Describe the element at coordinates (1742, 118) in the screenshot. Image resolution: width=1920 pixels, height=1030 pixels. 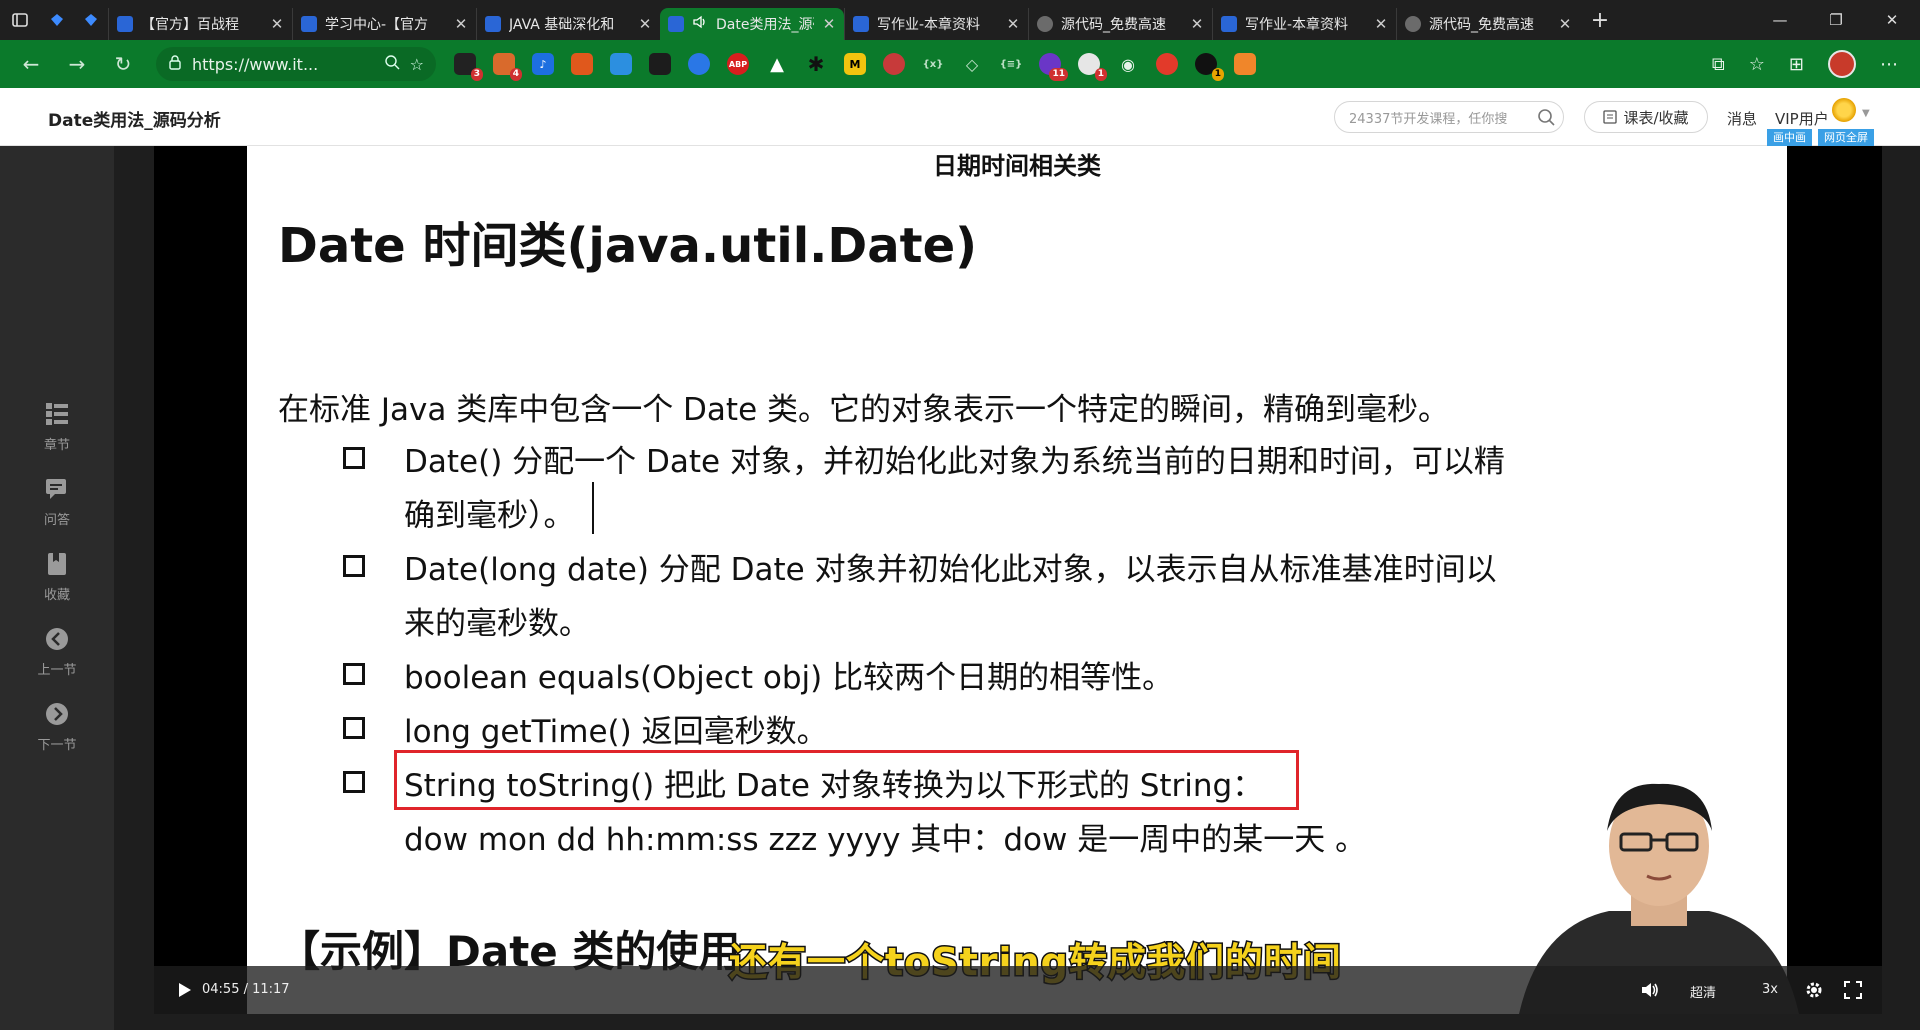
I see `messages-link: 消息` at that location.